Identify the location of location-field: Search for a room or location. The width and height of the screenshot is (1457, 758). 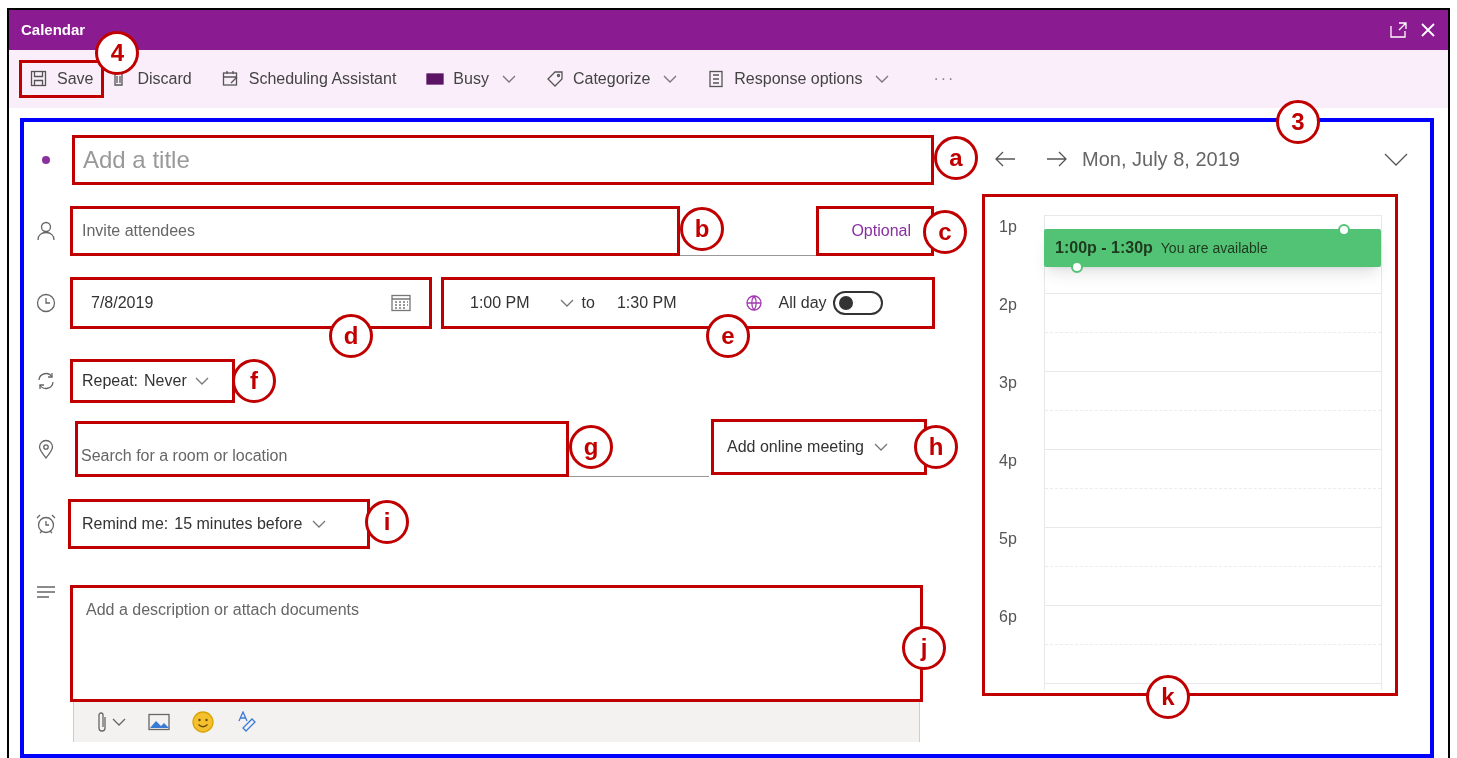
(322, 449).